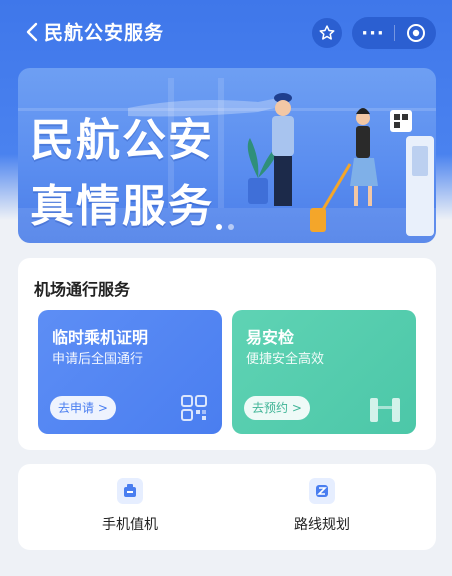 The height and width of the screenshot is (576, 452). I want to click on section-title: 机场通行服务, so click(82, 289).